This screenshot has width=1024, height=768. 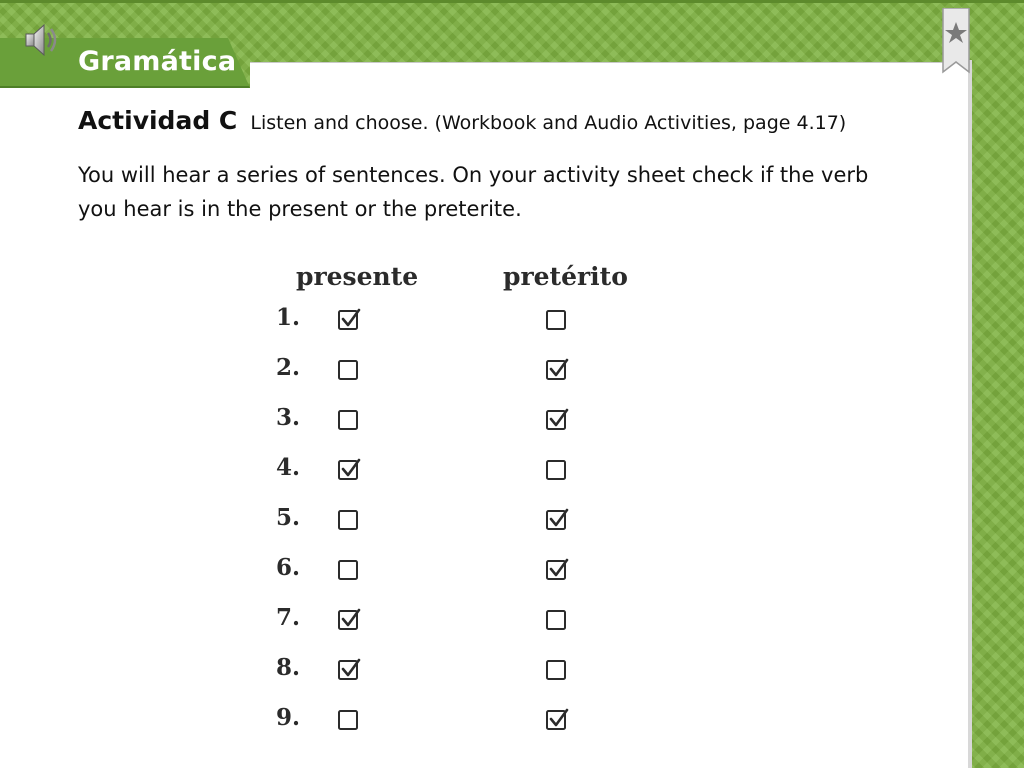 I want to click on speaker-icon, so click(x=42, y=40).